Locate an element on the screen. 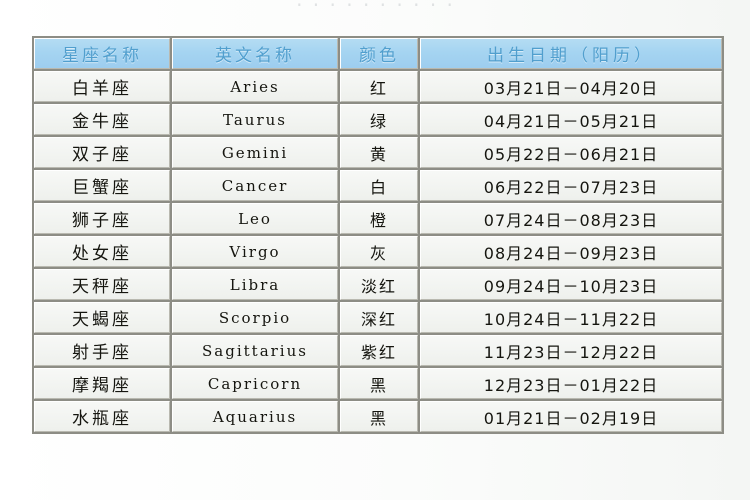 Image resolution: width=750 pixels, height=500 pixels. cell-english-name: Cancer is located at coordinates (255, 185).